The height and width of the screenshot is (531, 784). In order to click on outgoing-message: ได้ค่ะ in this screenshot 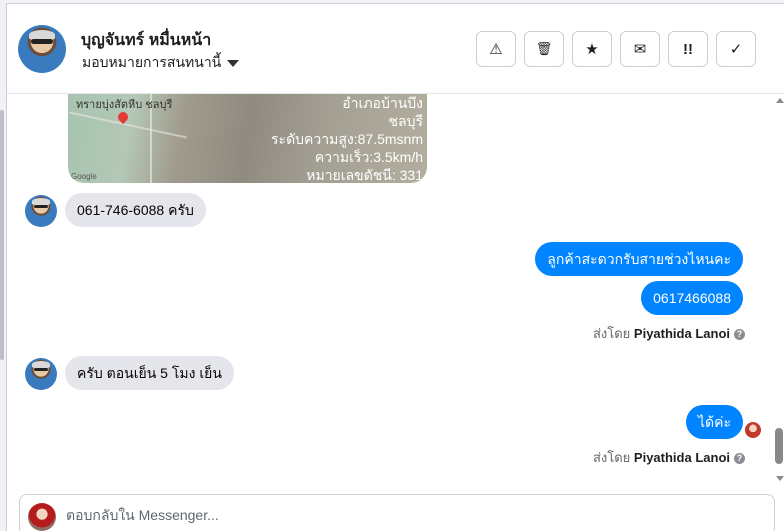, I will do `click(714, 422)`.